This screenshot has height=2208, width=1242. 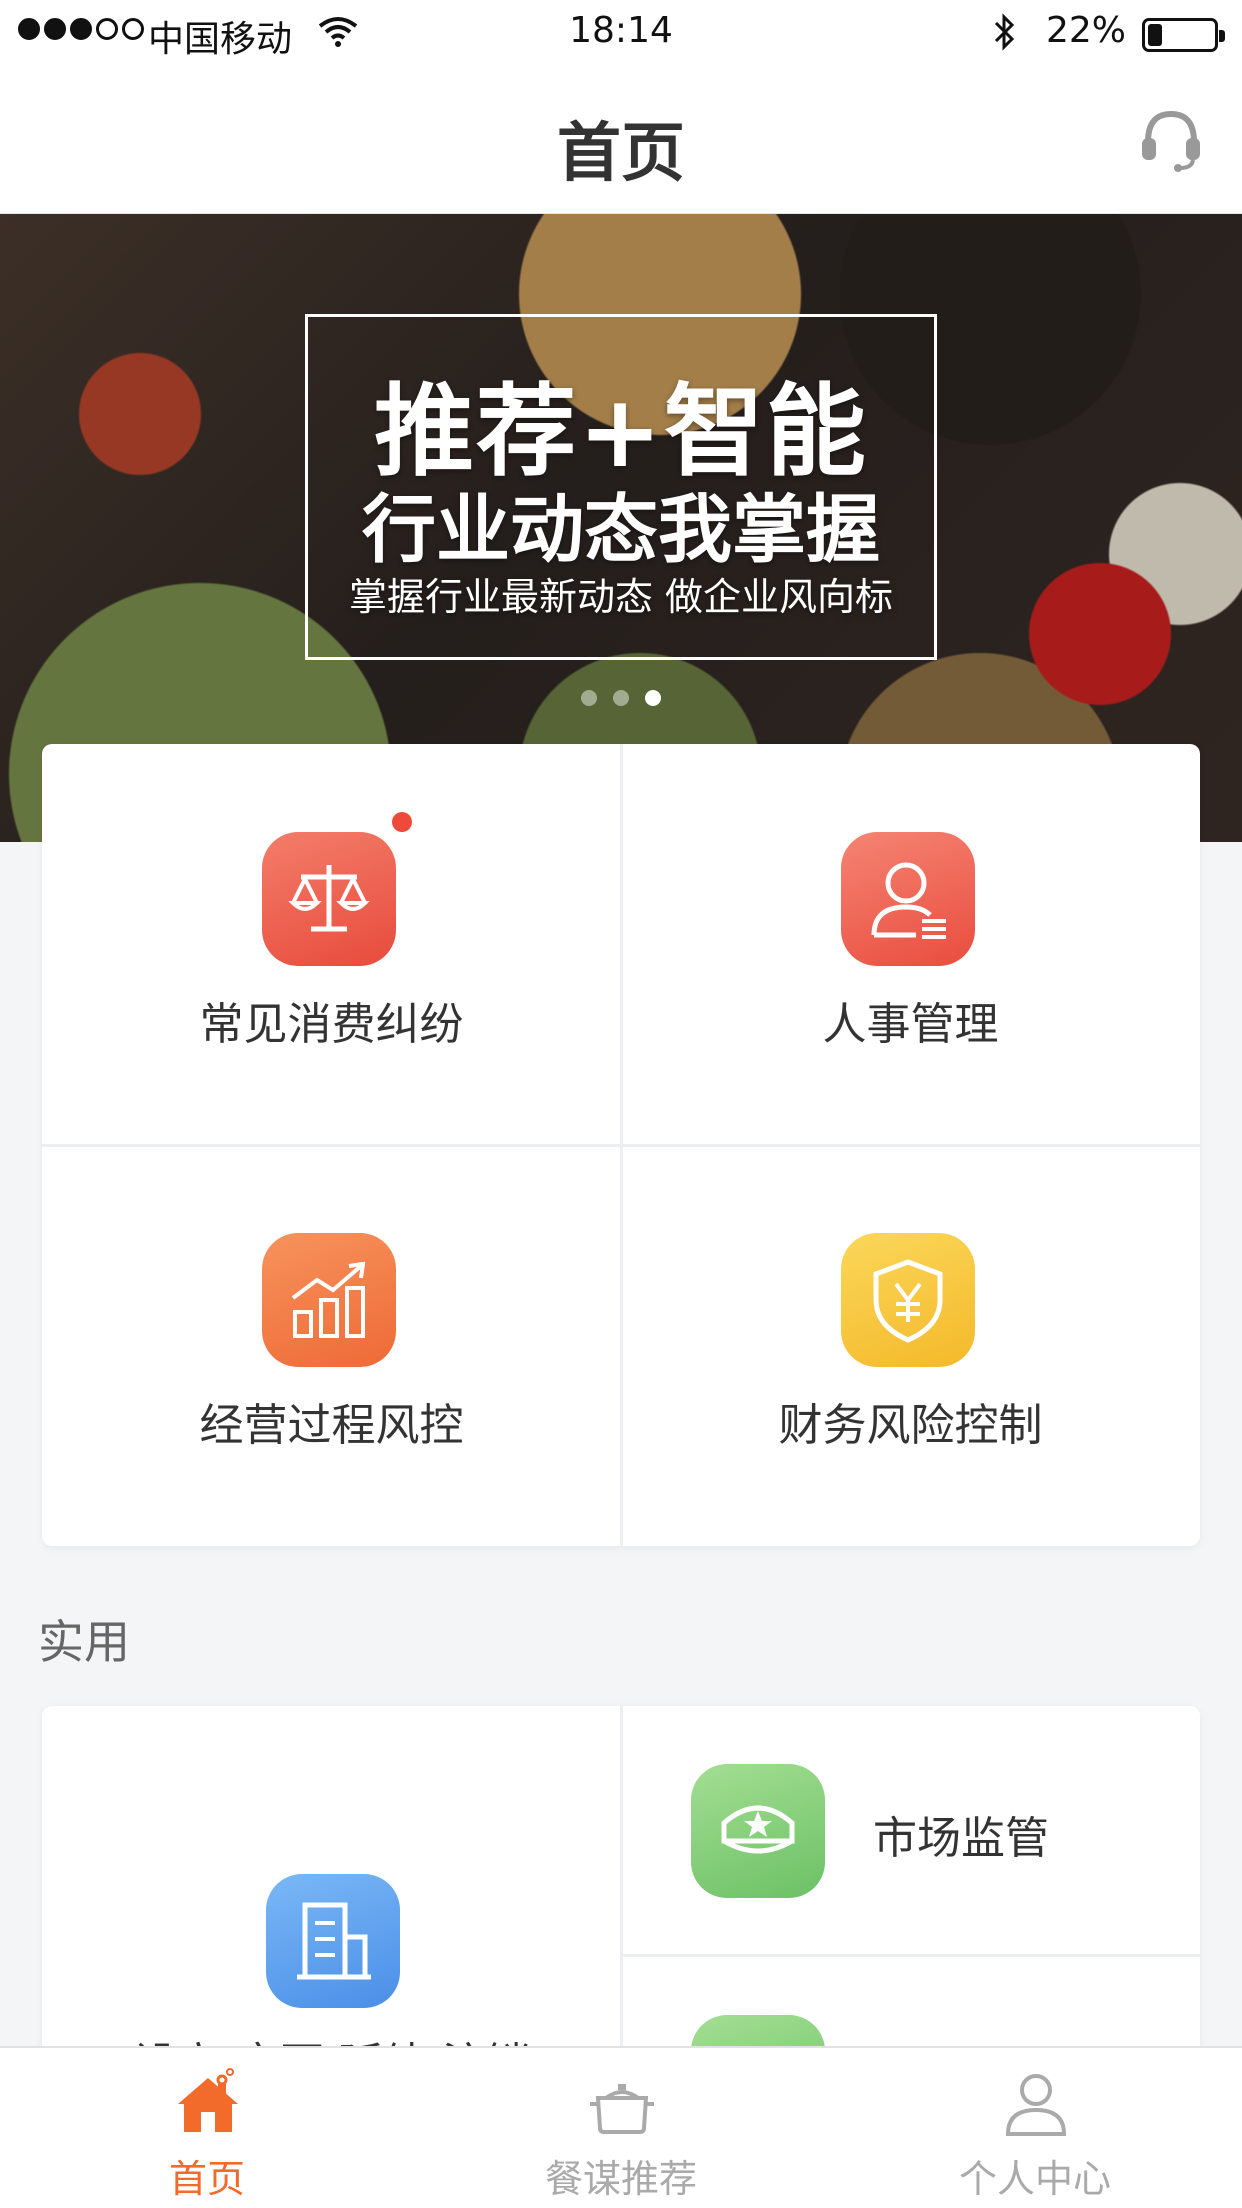 I want to click on user-icon, so click(x=1036, y=2105).